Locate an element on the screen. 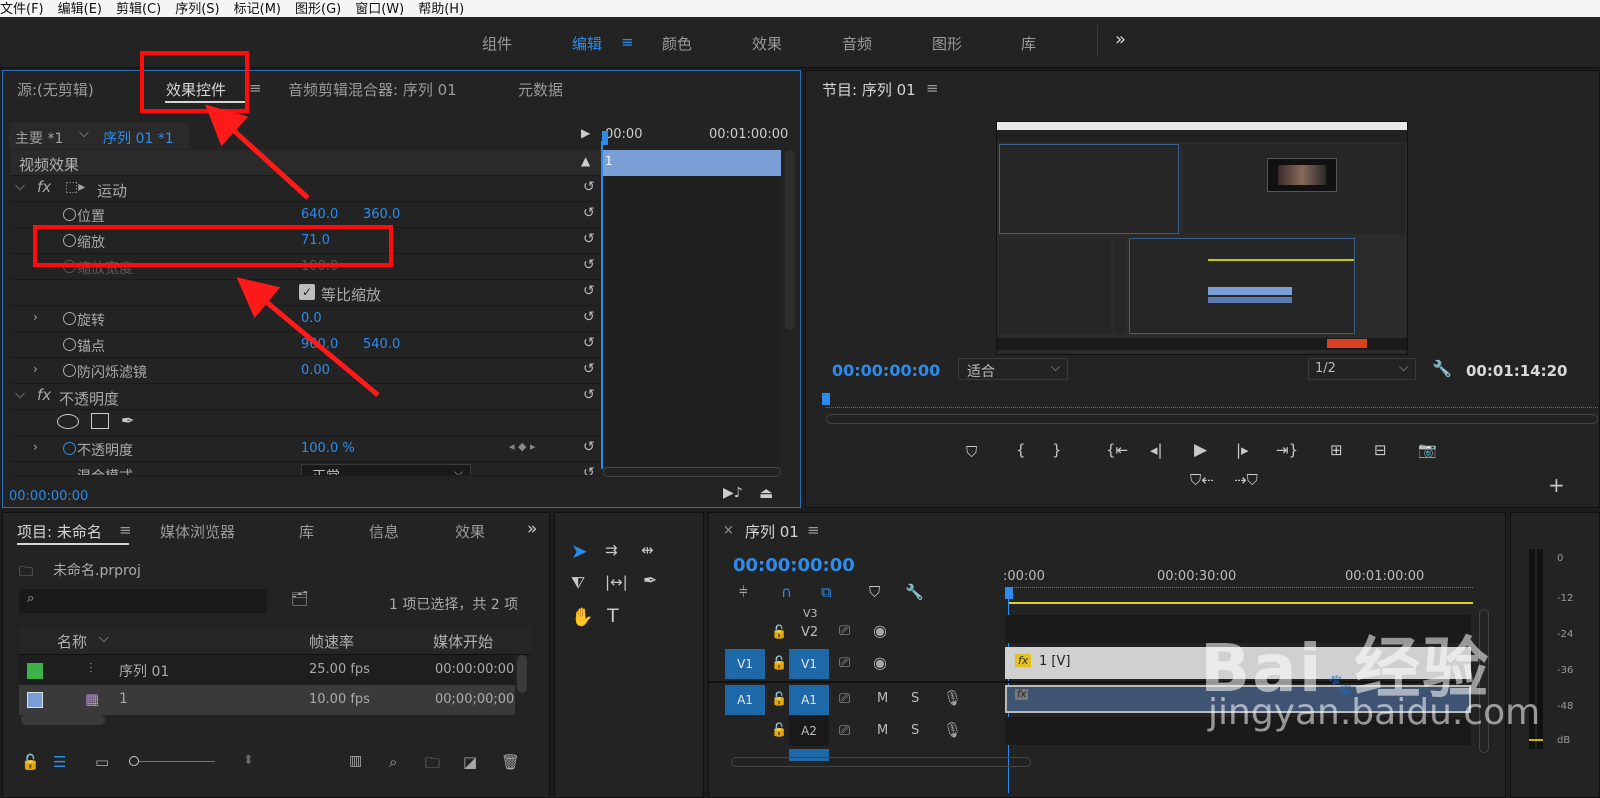 The height and width of the screenshot is (798, 1600). sort-icon: ⬍ is located at coordinates (248, 760).